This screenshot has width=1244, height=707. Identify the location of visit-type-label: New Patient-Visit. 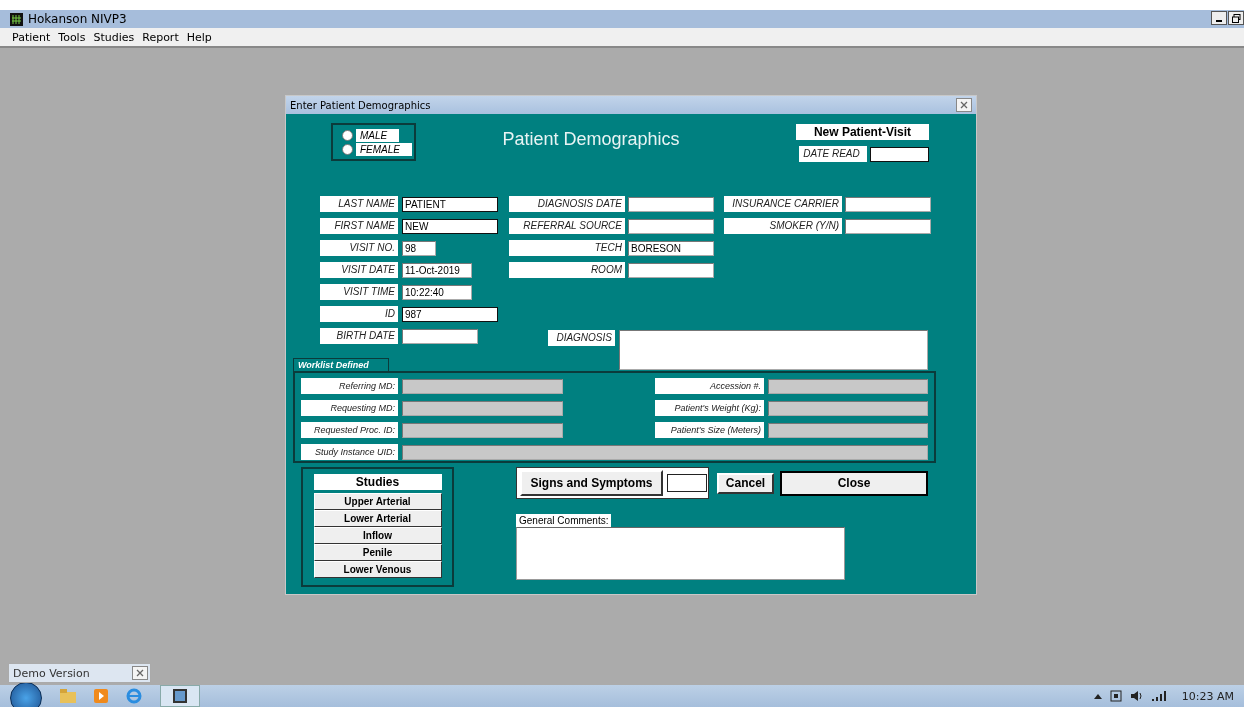
(862, 132).